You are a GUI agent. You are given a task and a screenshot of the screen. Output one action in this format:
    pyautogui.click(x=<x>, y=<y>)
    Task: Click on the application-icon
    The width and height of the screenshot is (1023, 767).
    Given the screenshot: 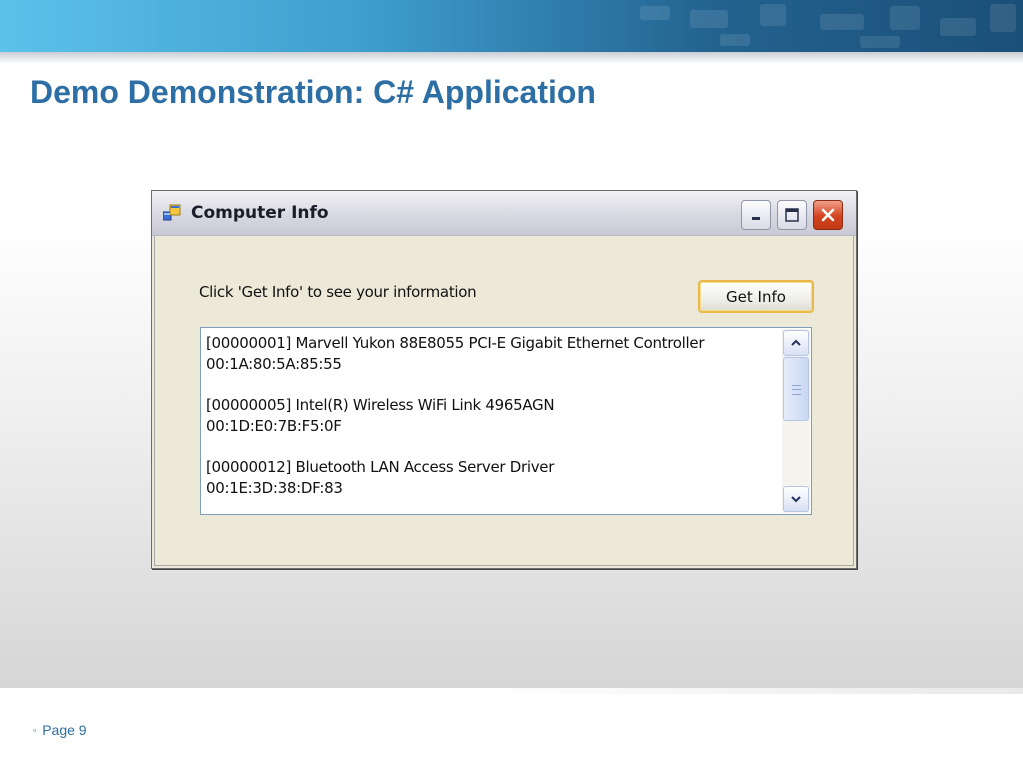 What is the action you would take?
    pyautogui.click(x=172, y=212)
    